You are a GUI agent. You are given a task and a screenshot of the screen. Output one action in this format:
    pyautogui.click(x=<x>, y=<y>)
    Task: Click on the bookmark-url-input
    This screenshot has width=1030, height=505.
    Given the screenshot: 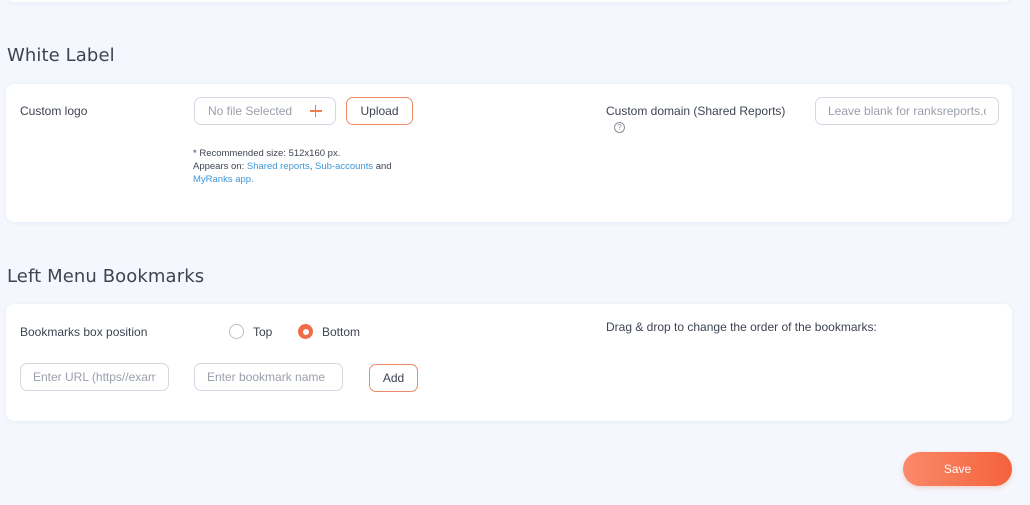 What is the action you would take?
    pyautogui.click(x=94, y=377)
    